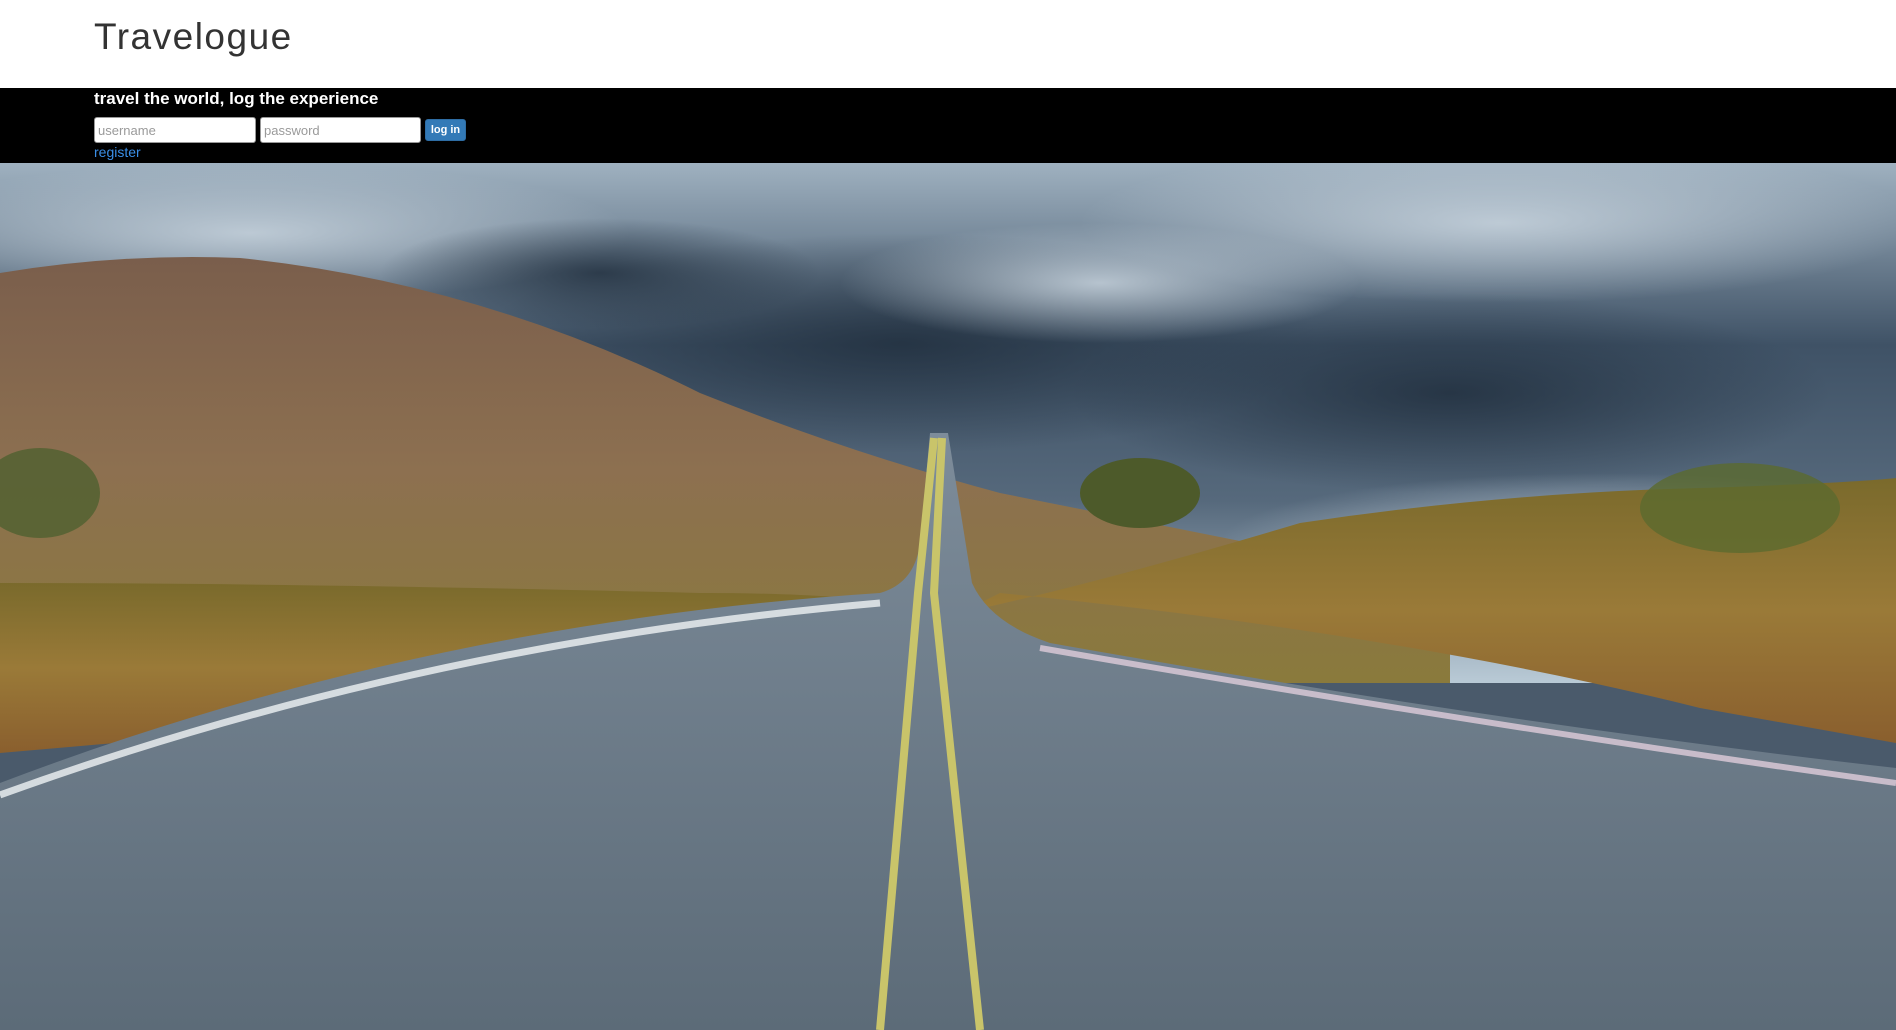 The image size is (1896, 1030). I want to click on site-brand-title: Travelogue, so click(193, 37).